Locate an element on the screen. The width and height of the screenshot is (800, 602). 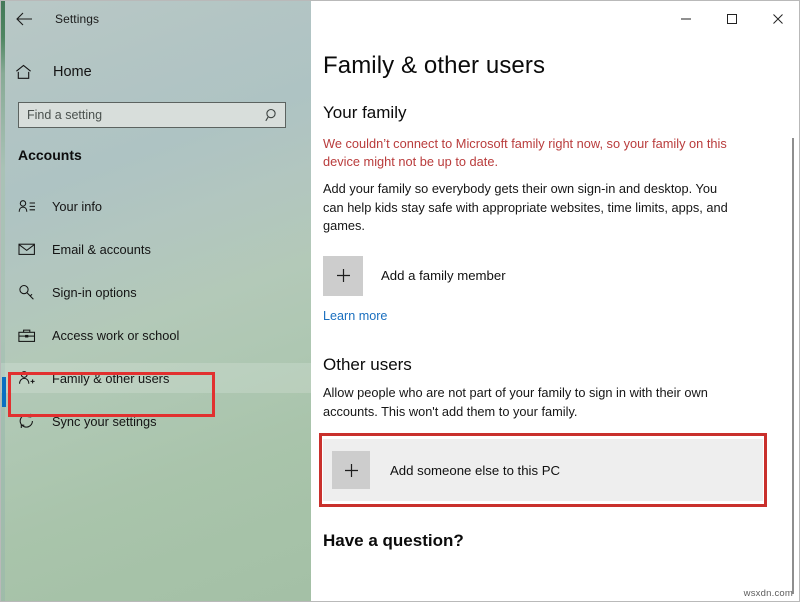
app-title: Settings is located at coordinates (77, 19).